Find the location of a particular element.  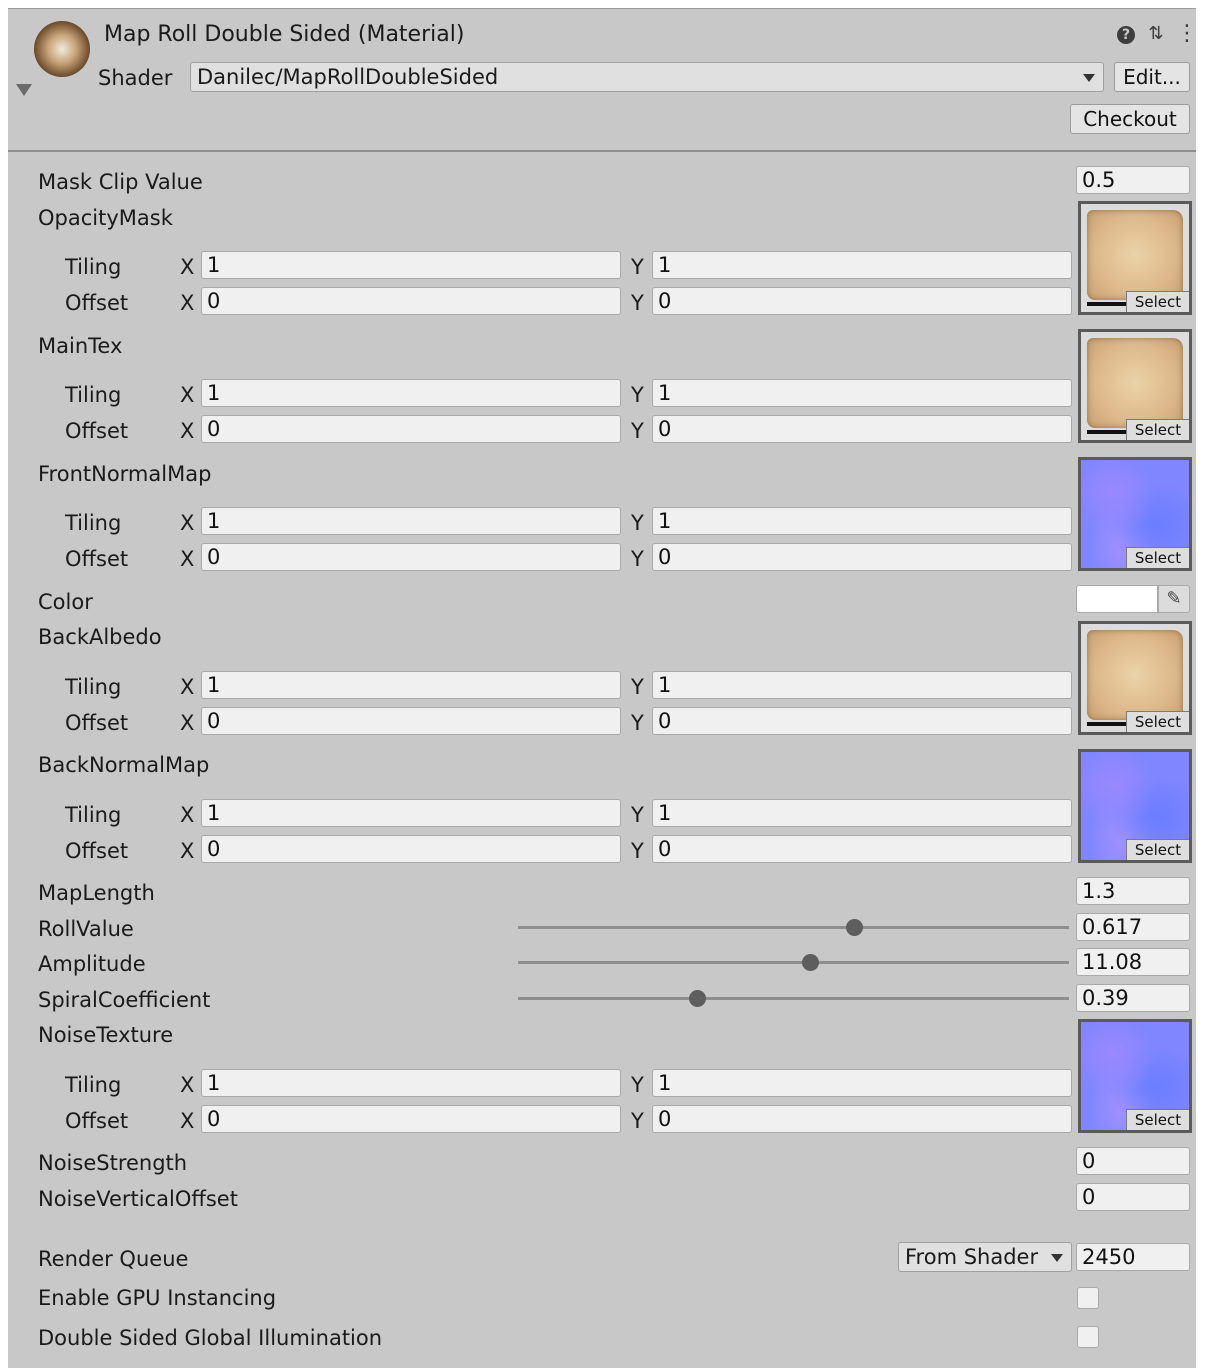

main-tex-tiling-x: 1 is located at coordinates (411, 393).